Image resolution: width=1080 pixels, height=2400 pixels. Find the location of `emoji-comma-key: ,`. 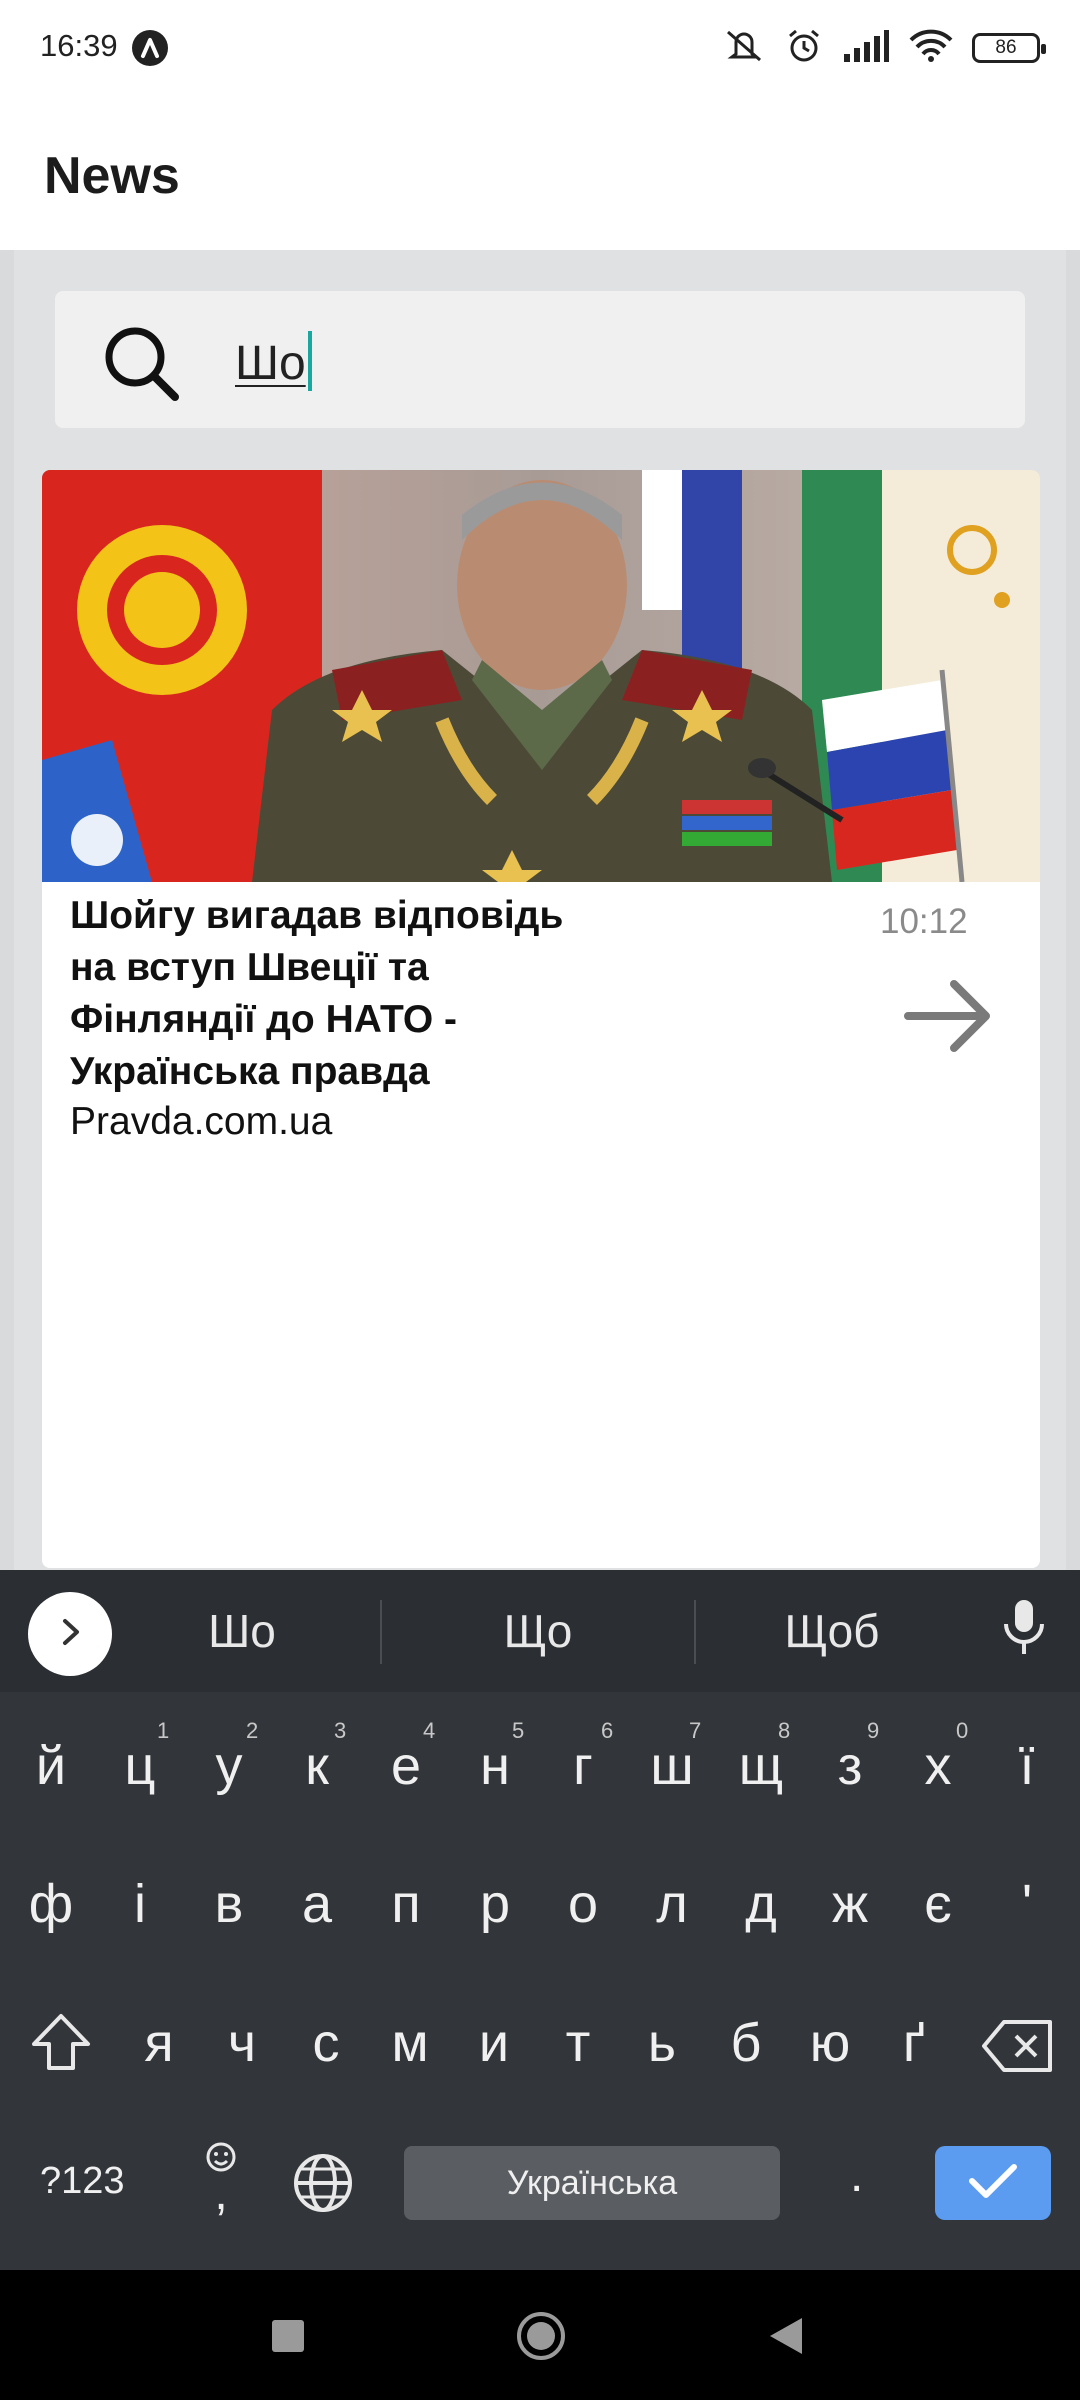

emoji-comma-key: , is located at coordinates (221, 2180).